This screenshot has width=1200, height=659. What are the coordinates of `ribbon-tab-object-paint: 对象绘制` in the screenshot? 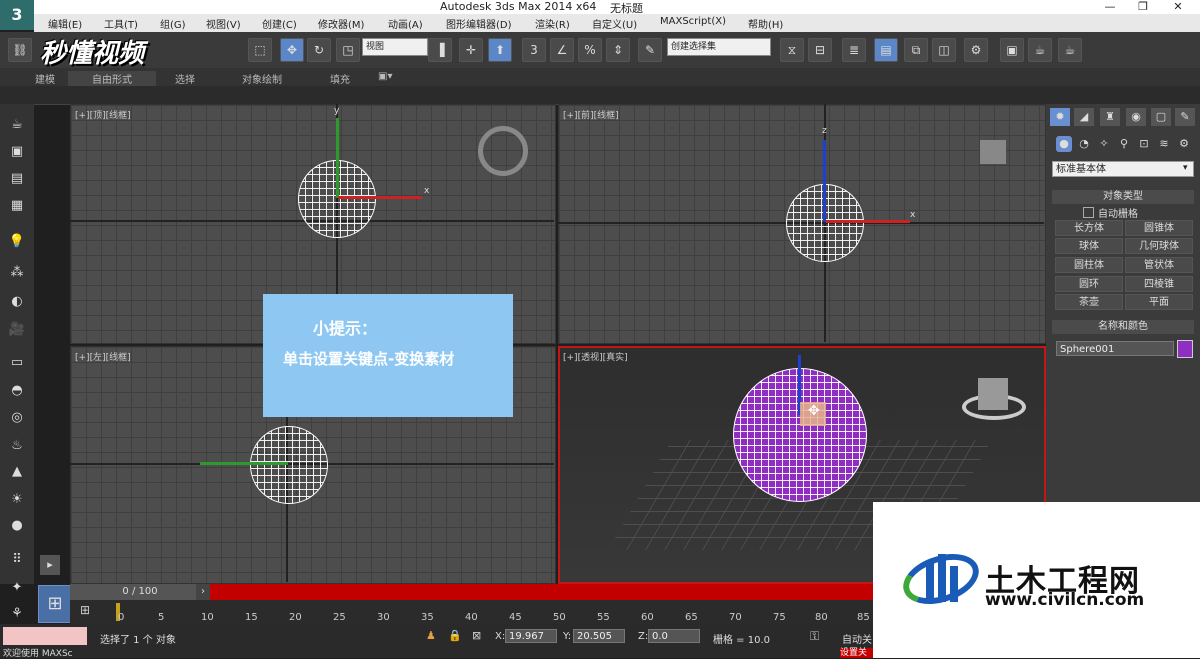 It's located at (262, 78).